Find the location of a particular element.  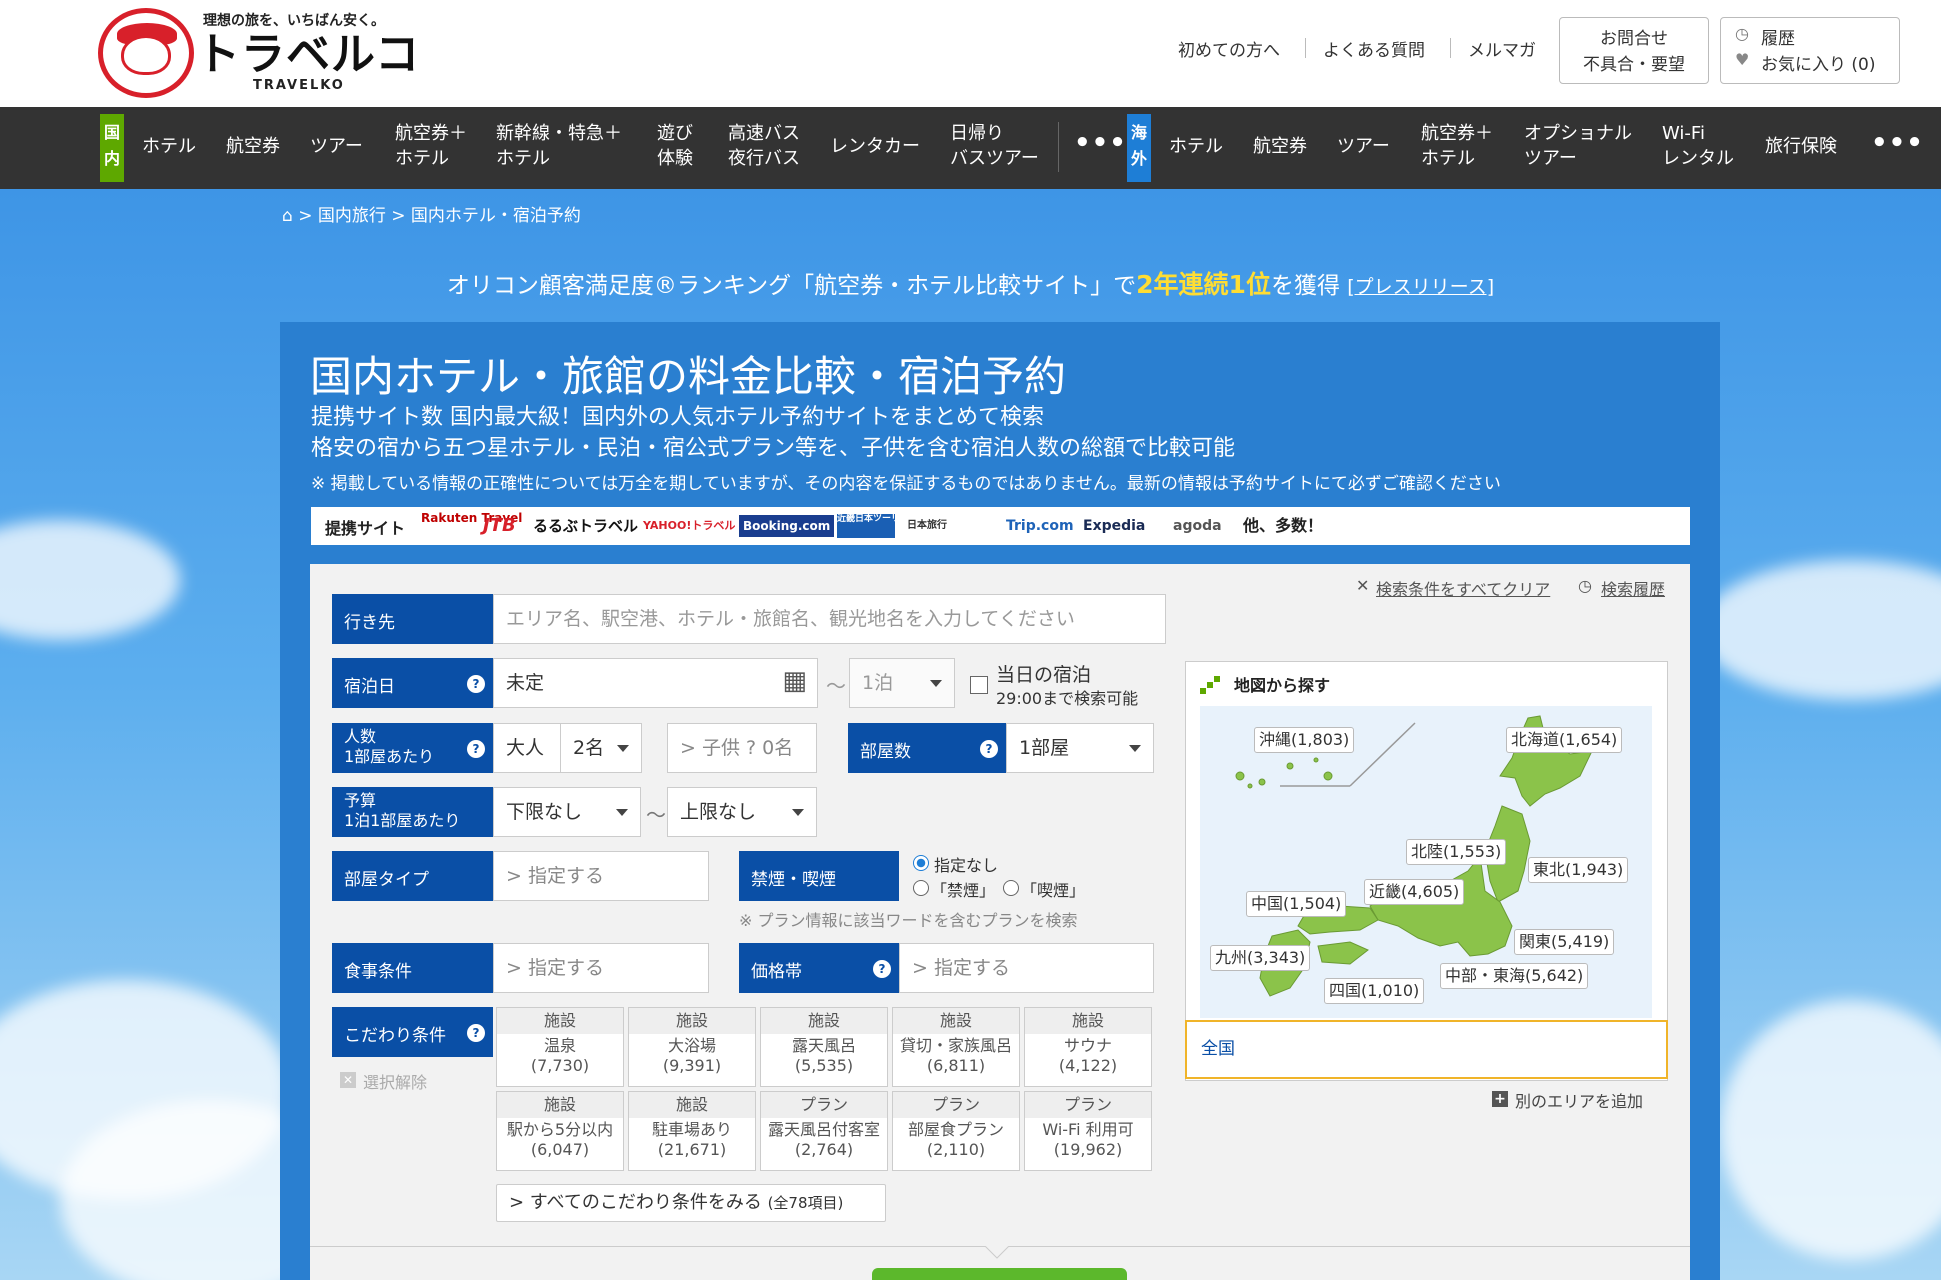

logo-mascot-icon is located at coordinates (146, 53).